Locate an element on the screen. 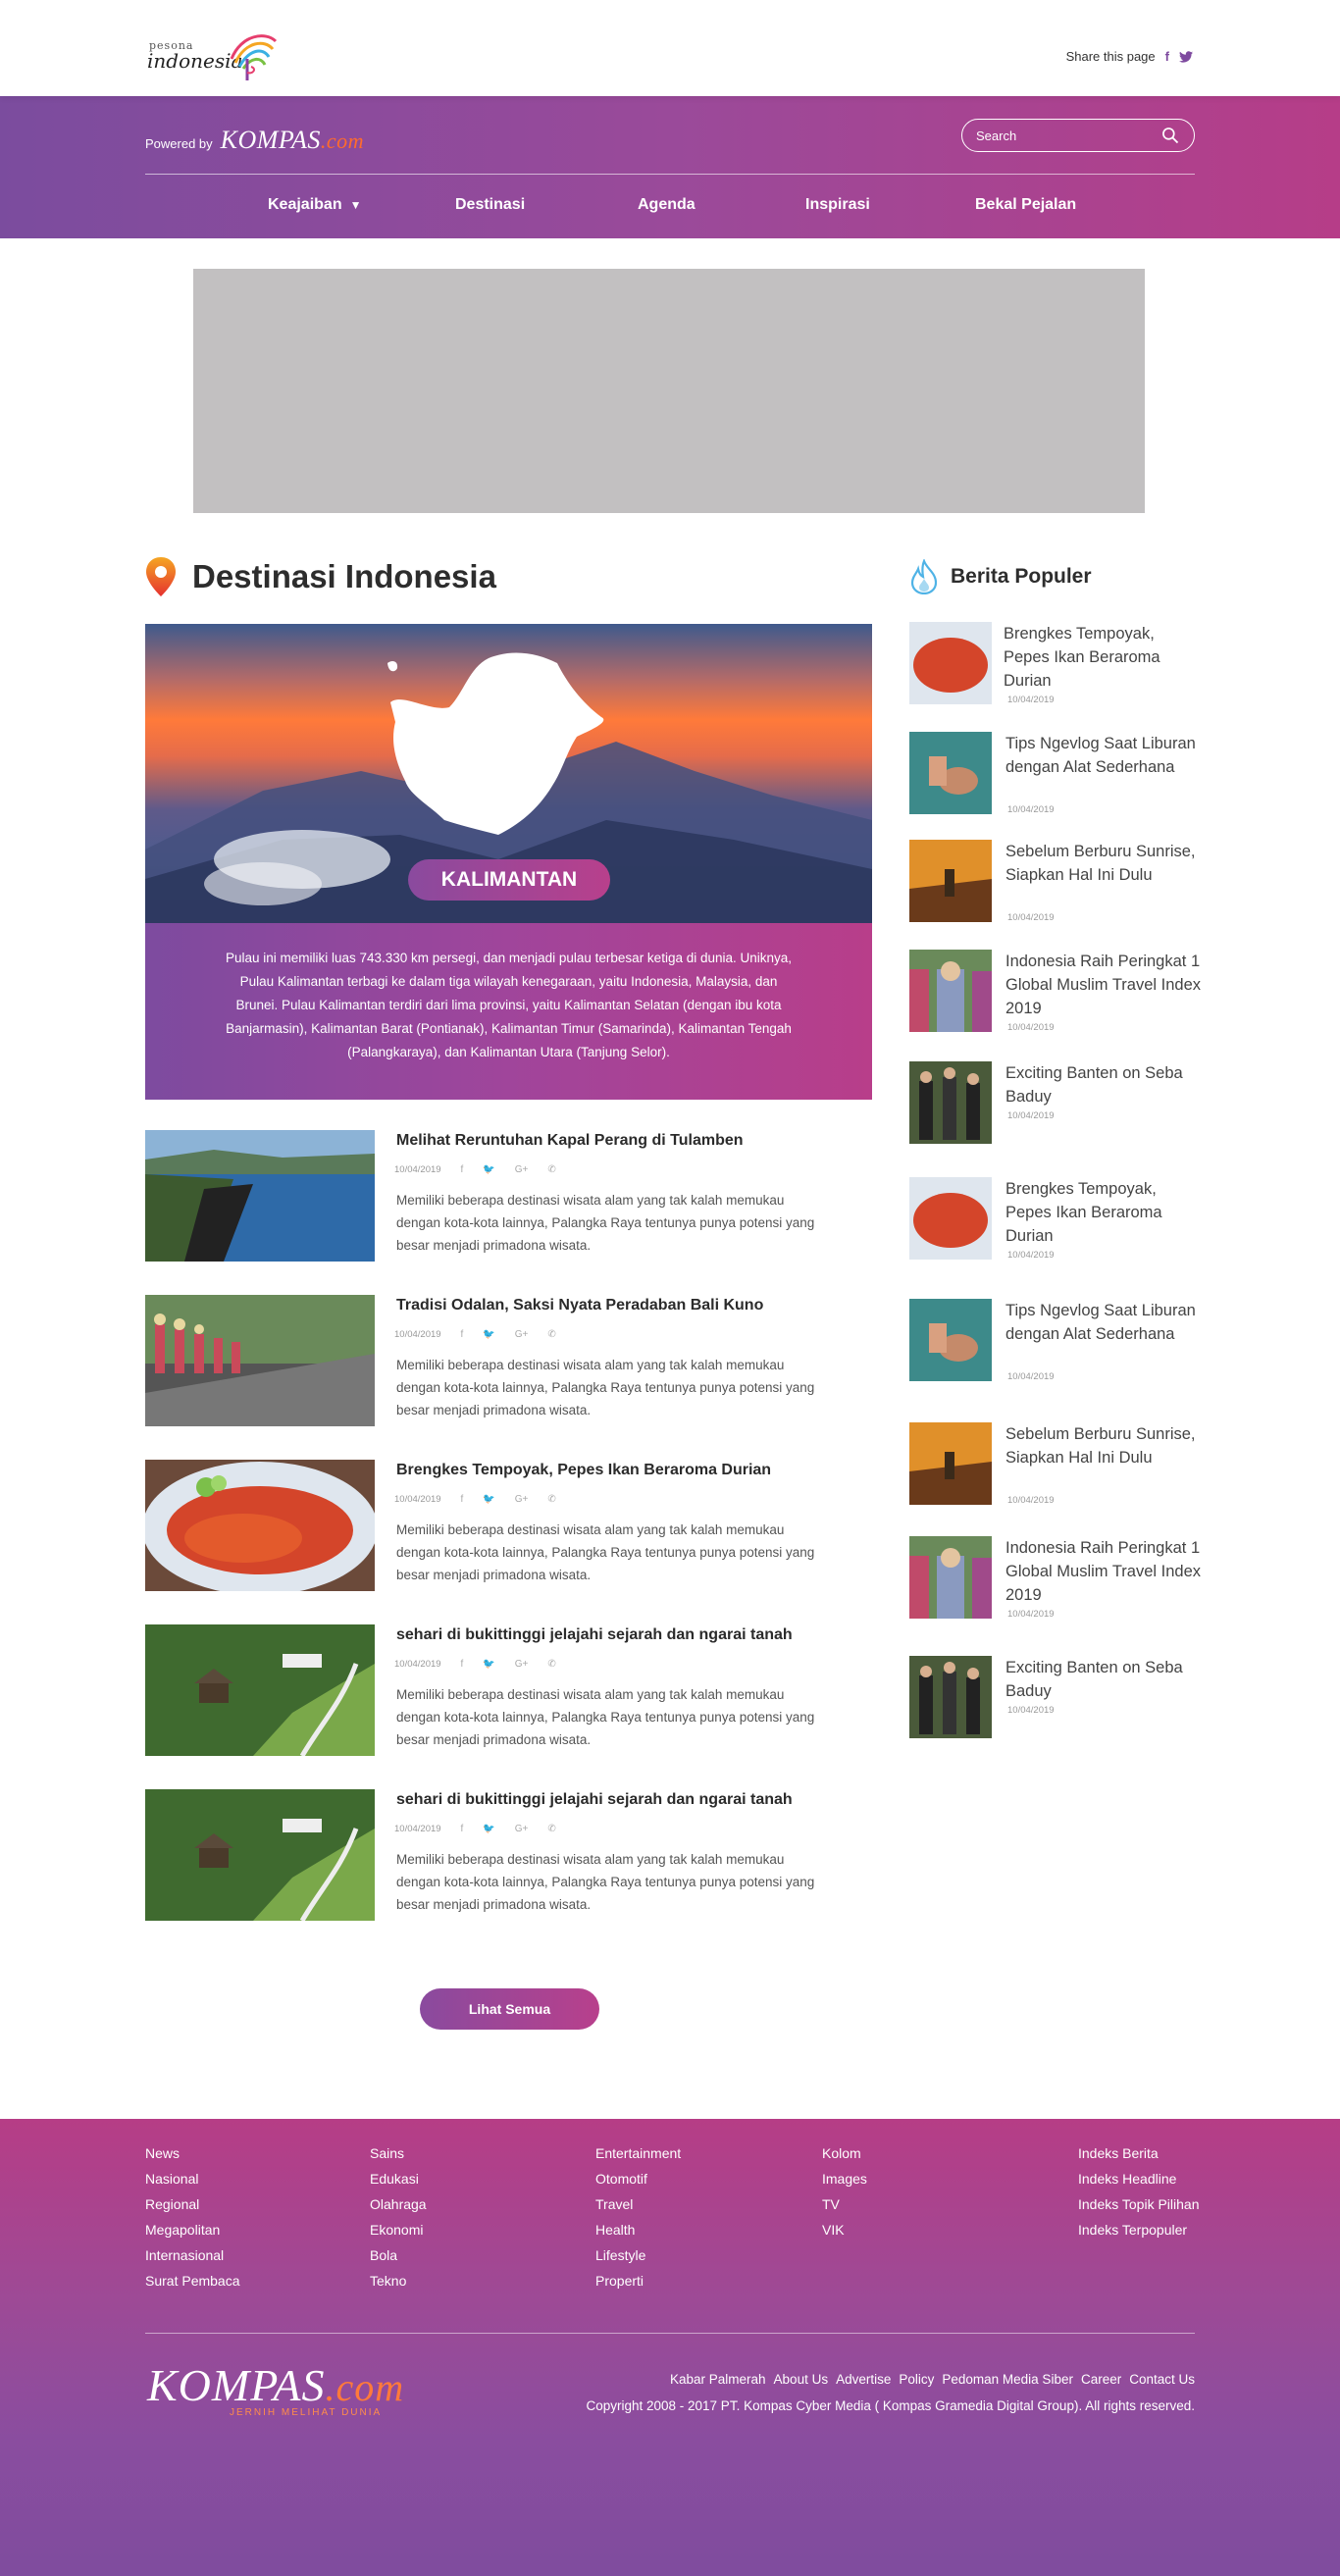 This screenshot has height=2576, width=1340. powered-by-kompas: Powered by KOMPAS.com is located at coordinates (254, 140).